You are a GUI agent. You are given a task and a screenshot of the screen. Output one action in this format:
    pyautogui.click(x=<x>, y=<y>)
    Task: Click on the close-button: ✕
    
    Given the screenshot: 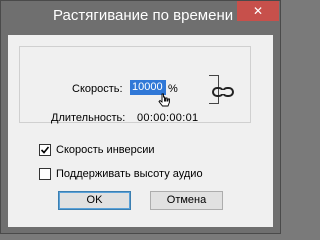 What is the action you would take?
    pyautogui.click(x=258, y=11)
    